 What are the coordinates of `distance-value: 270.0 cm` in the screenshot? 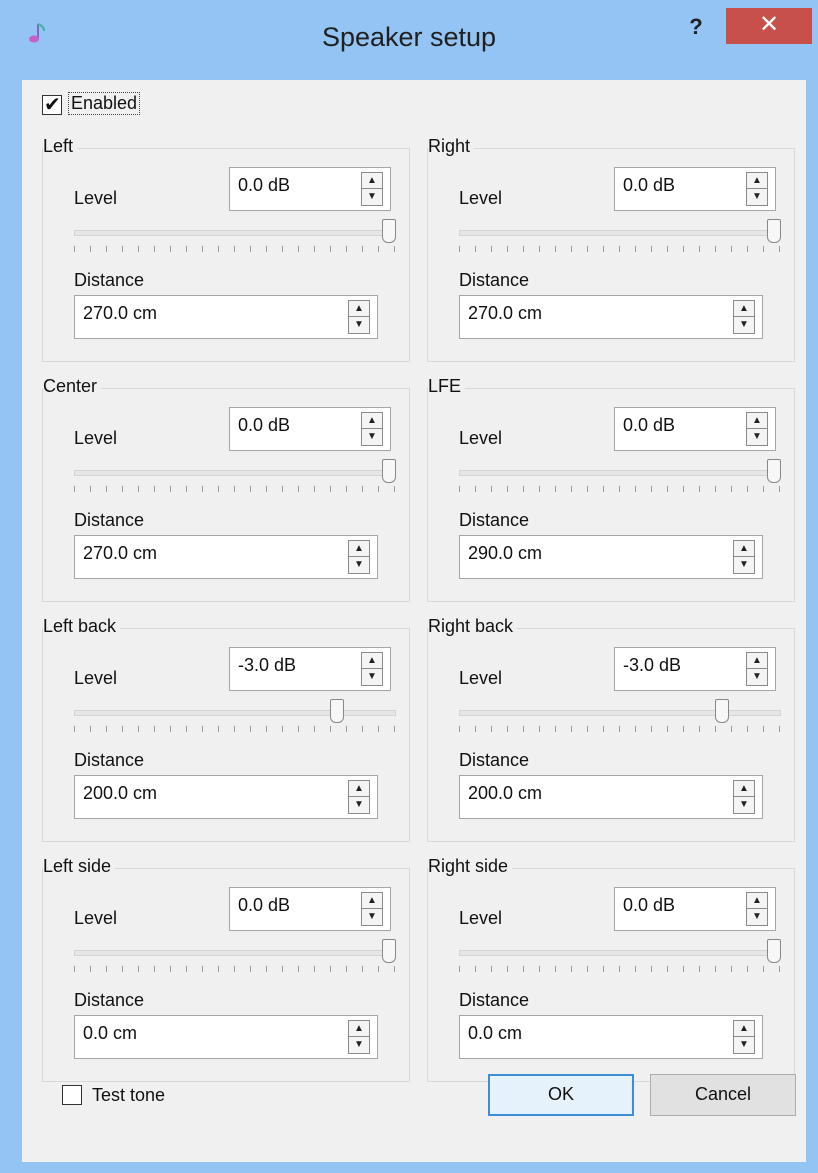 It's located at (120, 313).